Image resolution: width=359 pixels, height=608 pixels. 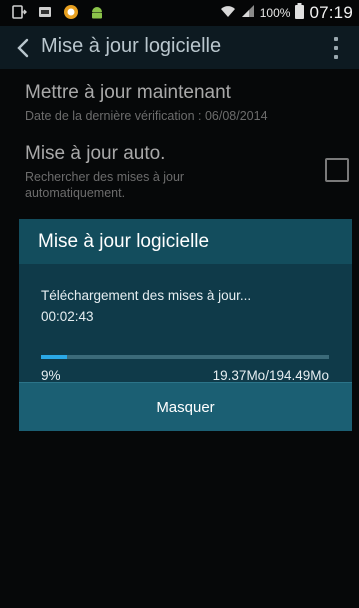 I want to click on more-vert-icon, so click(x=336, y=39).